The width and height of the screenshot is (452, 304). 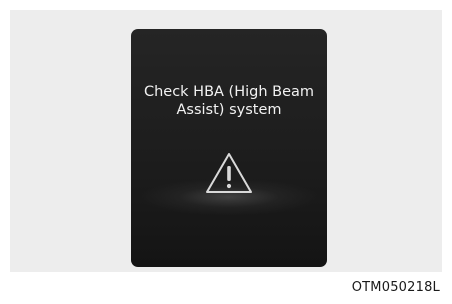 What do you see at coordinates (229, 92) in the screenshot?
I see `warning-message-line-1: Check HBA (High Beam` at bounding box center [229, 92].